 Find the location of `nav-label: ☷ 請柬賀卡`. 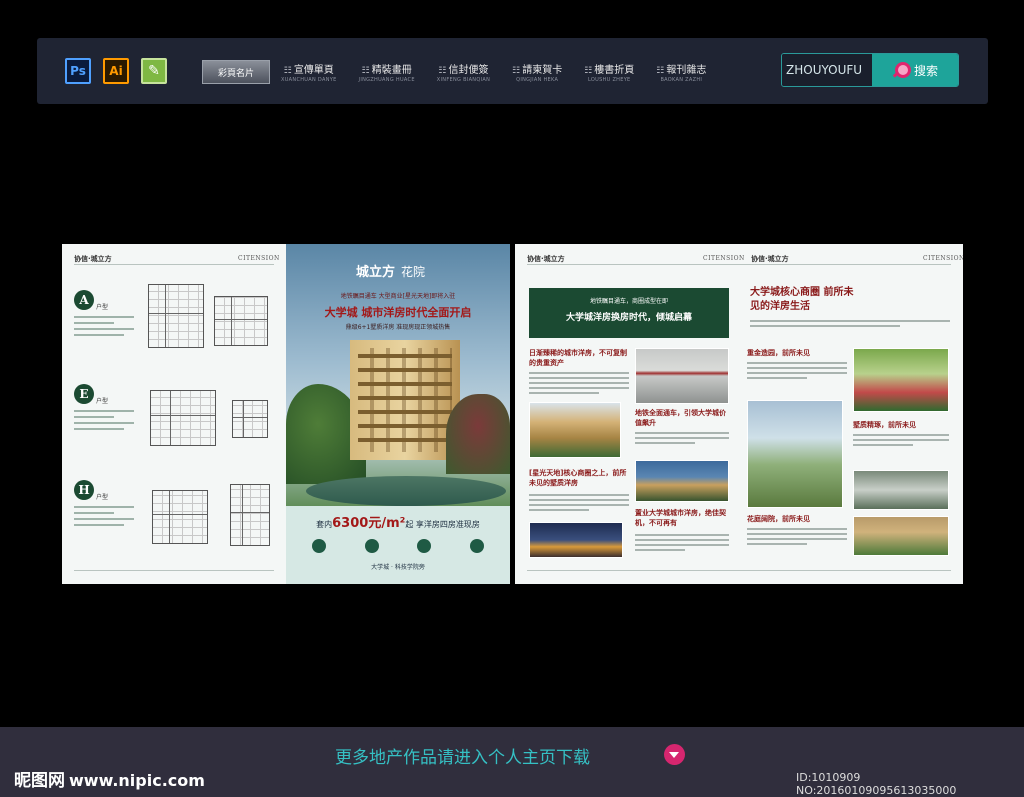

nav-label: ☷ 請柬賀卡 is located at coordinates (537, 70).